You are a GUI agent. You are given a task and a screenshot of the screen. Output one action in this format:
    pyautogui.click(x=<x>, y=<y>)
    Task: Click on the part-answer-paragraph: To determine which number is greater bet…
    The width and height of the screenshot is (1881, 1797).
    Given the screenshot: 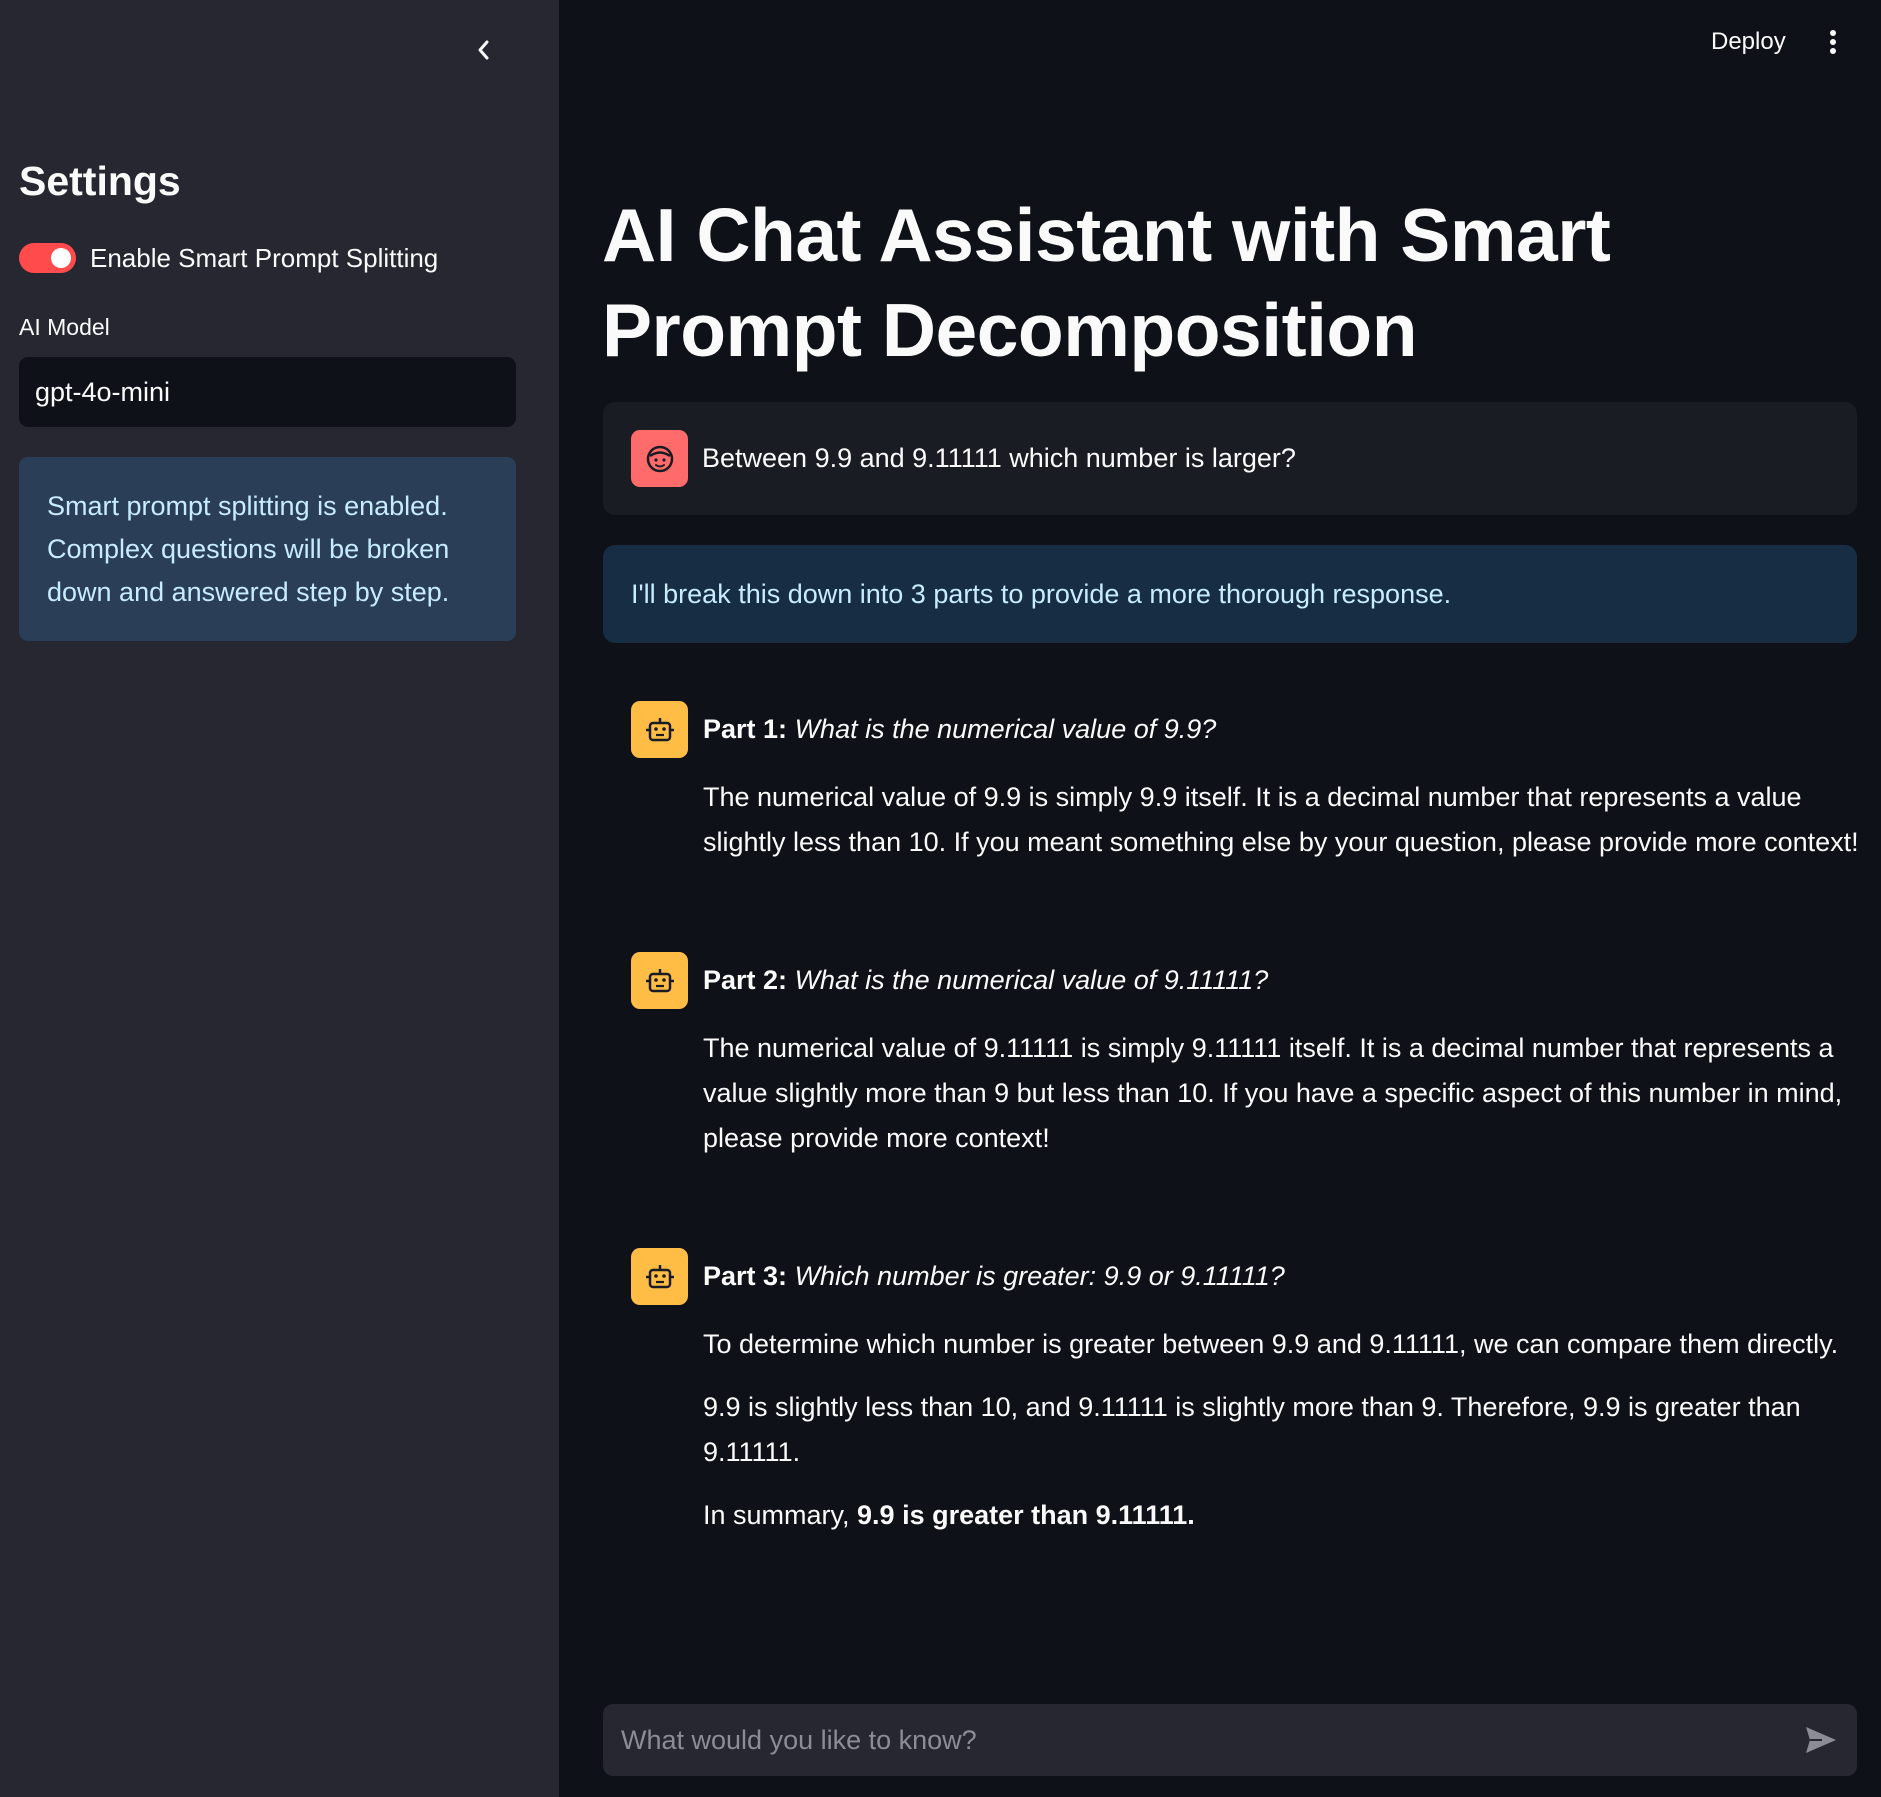 What is the action you would take?
    pyautogui.click(x=1271, y=1344)
    